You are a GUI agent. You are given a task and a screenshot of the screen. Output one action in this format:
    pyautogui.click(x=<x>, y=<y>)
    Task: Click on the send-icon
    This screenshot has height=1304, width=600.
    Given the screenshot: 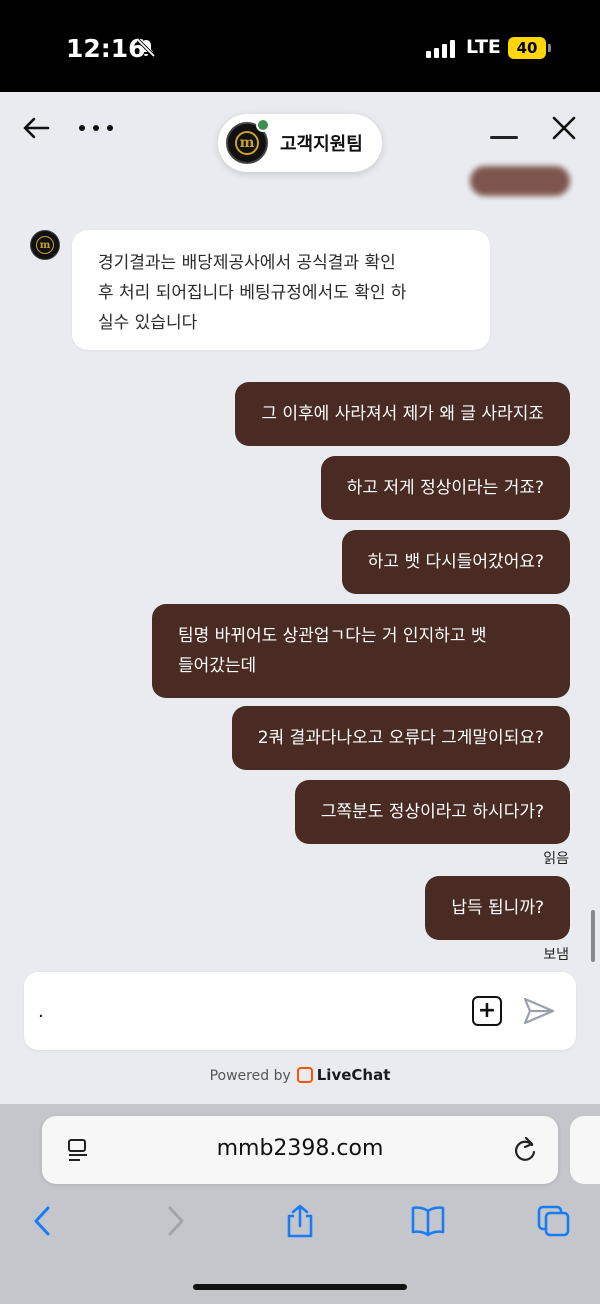 What is the action you would take?
    pyautogui.click(x=539, y=1011)
    